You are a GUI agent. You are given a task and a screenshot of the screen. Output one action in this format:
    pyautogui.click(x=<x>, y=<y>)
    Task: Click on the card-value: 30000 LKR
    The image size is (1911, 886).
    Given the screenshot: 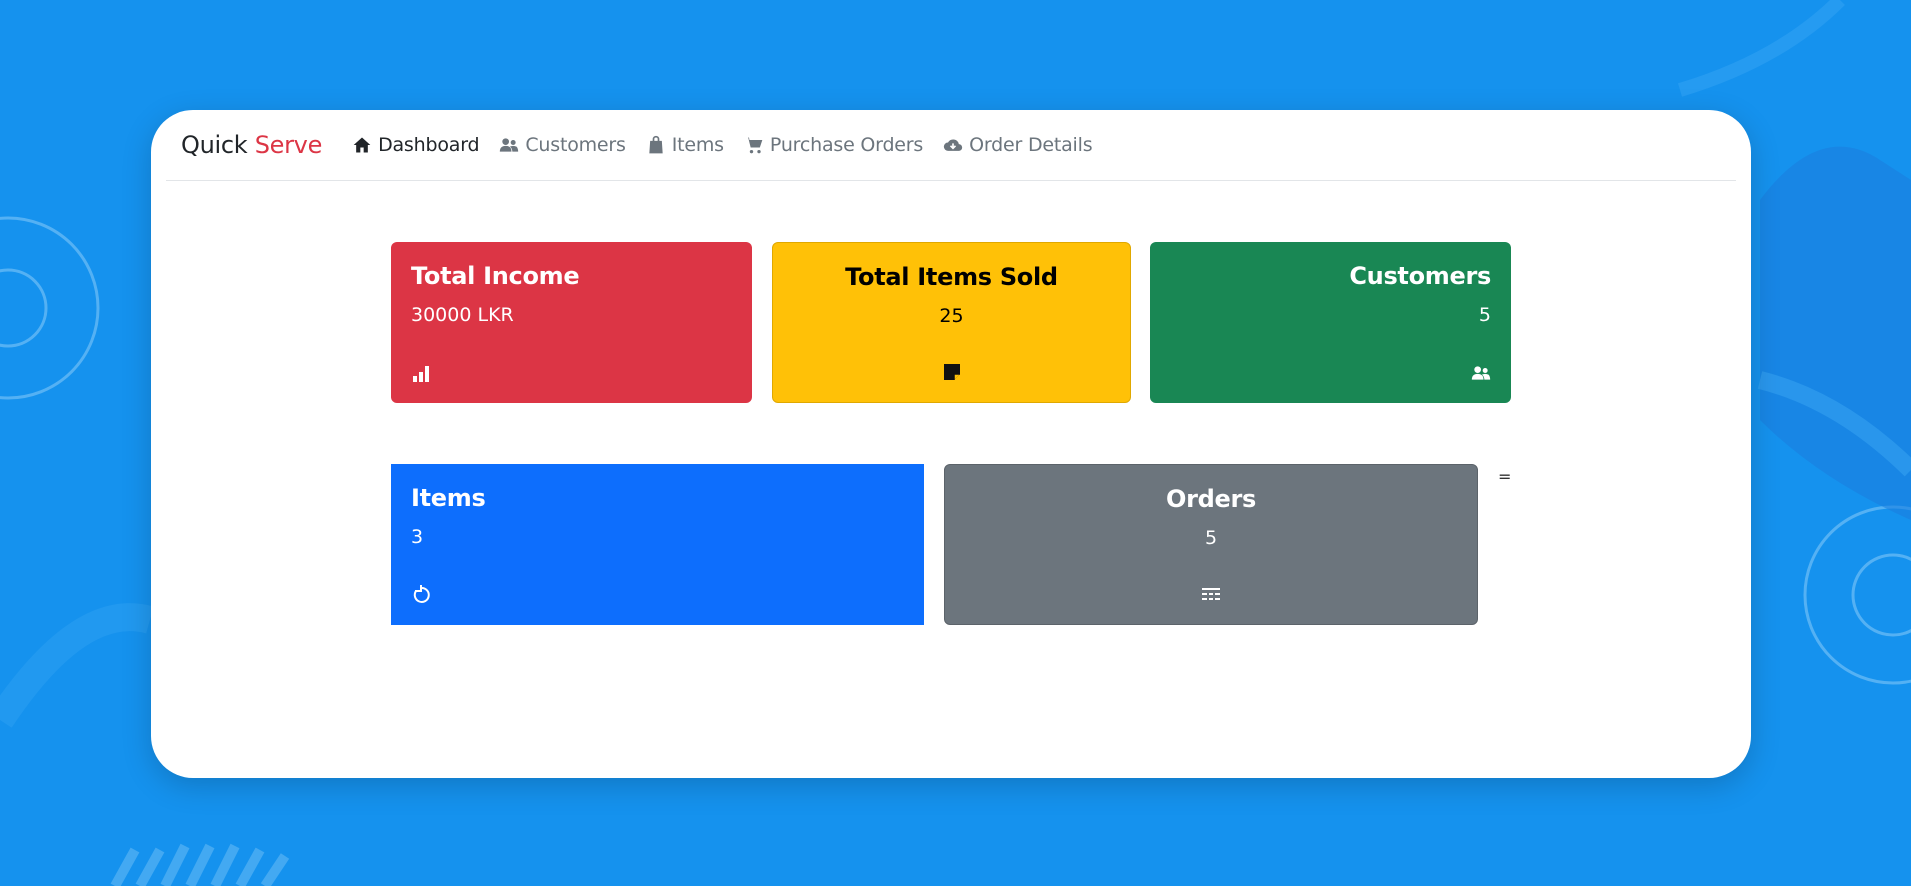 What is the action you would take?
    pyautogui.click(x=462, y=315)
    